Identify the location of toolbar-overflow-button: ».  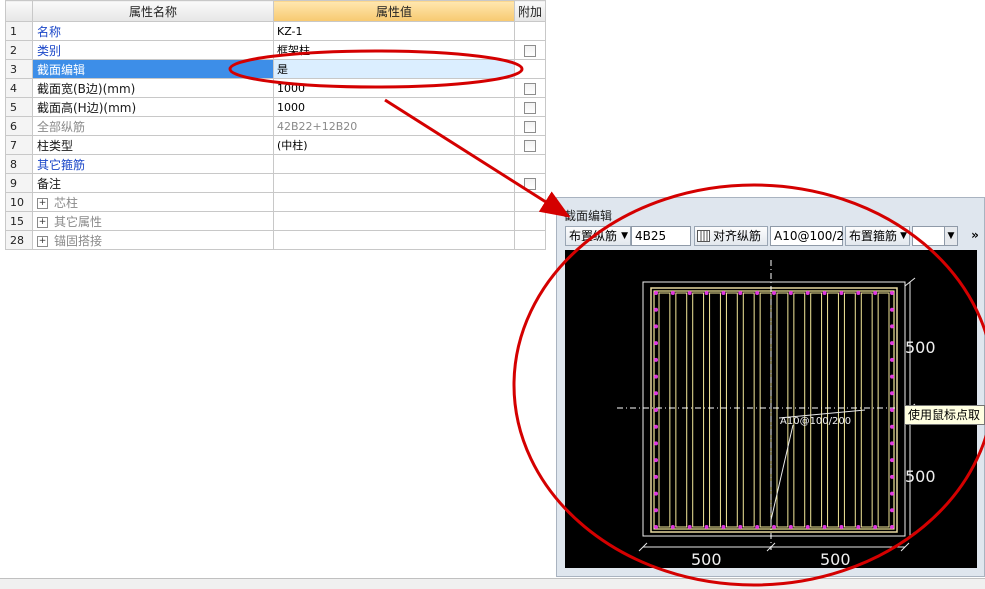
(975, 236).